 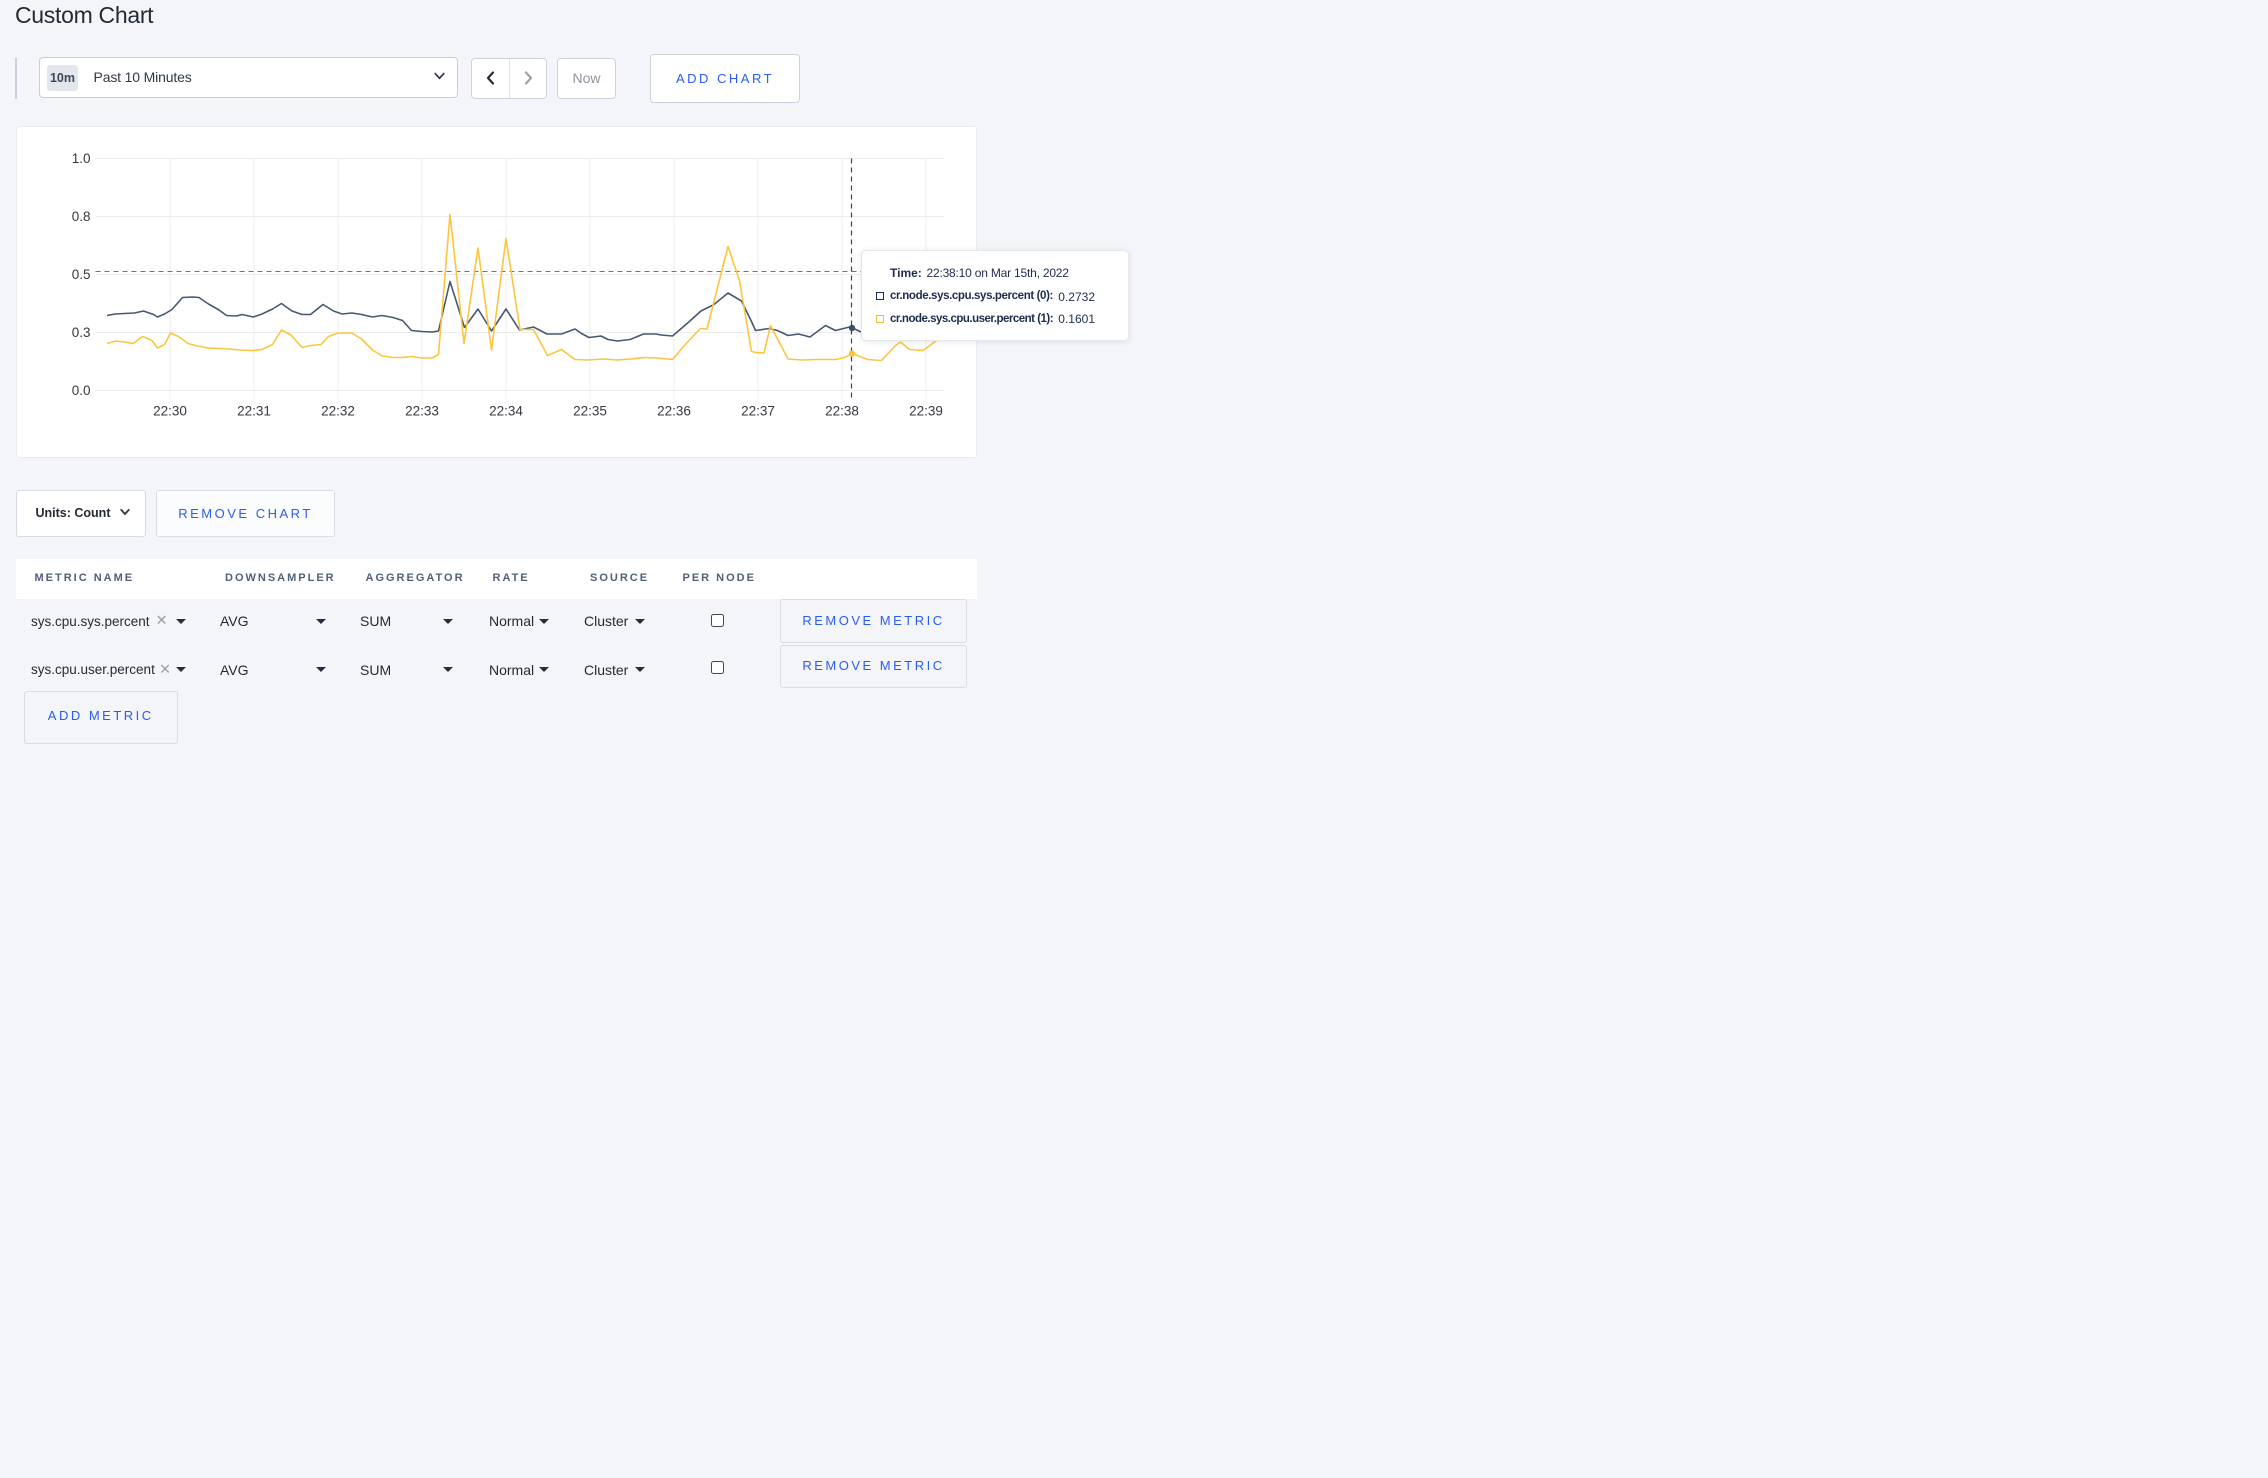 What do you see at coordinates (506, 410) in the screenshot?
I see `svg-text: 22:34` at bounding box center [506, 410].